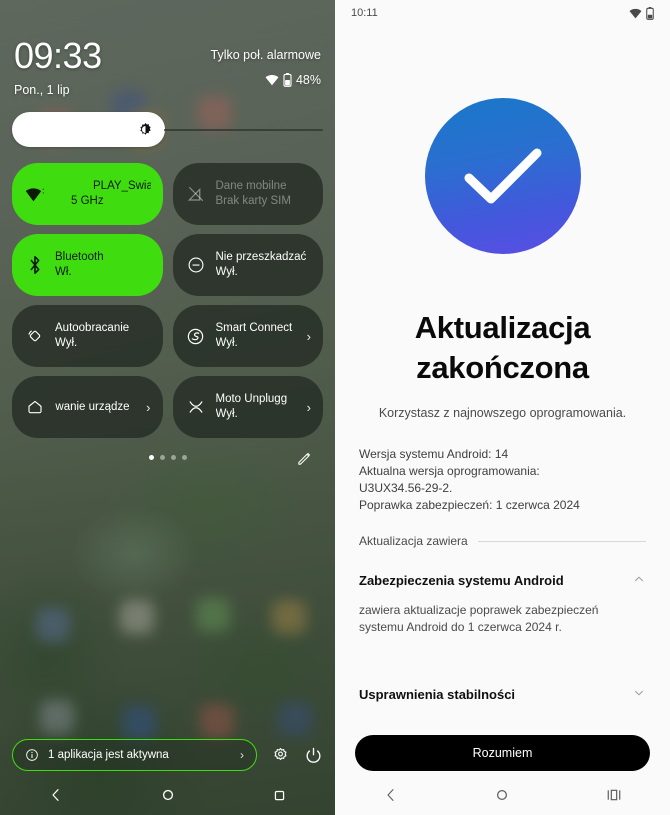 The width and height of the screenshot is (670, 815). What do you see at coordinates (313, 755) in the screenshot?
I see `power-icon` at bounding box center [313, 755].